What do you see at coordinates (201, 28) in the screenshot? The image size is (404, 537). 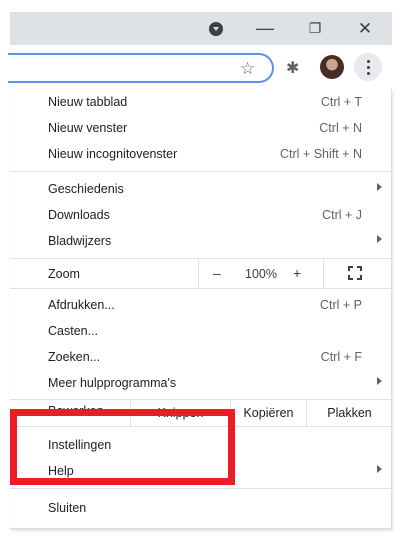 I see `title-bar: — ❐ ✕` at bounding box center [201, 28].